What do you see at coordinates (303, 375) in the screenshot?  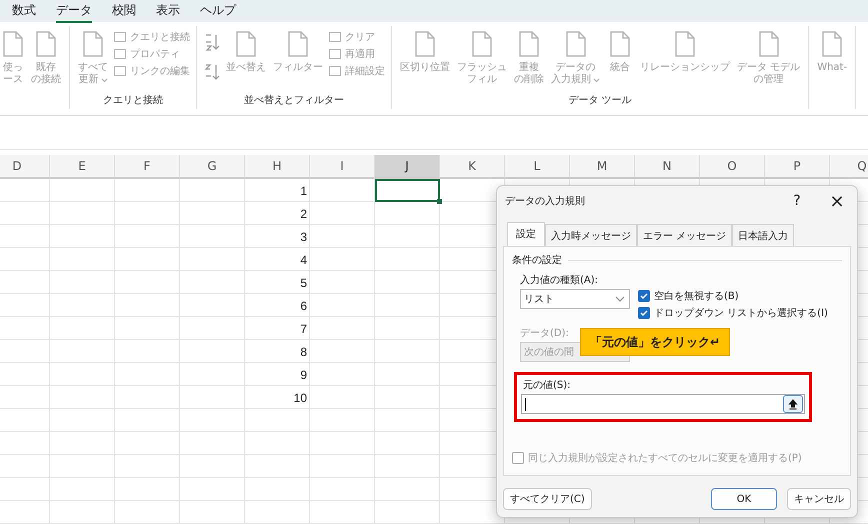 I see `table-cell-text: 9` at bounding box center [303, 375].